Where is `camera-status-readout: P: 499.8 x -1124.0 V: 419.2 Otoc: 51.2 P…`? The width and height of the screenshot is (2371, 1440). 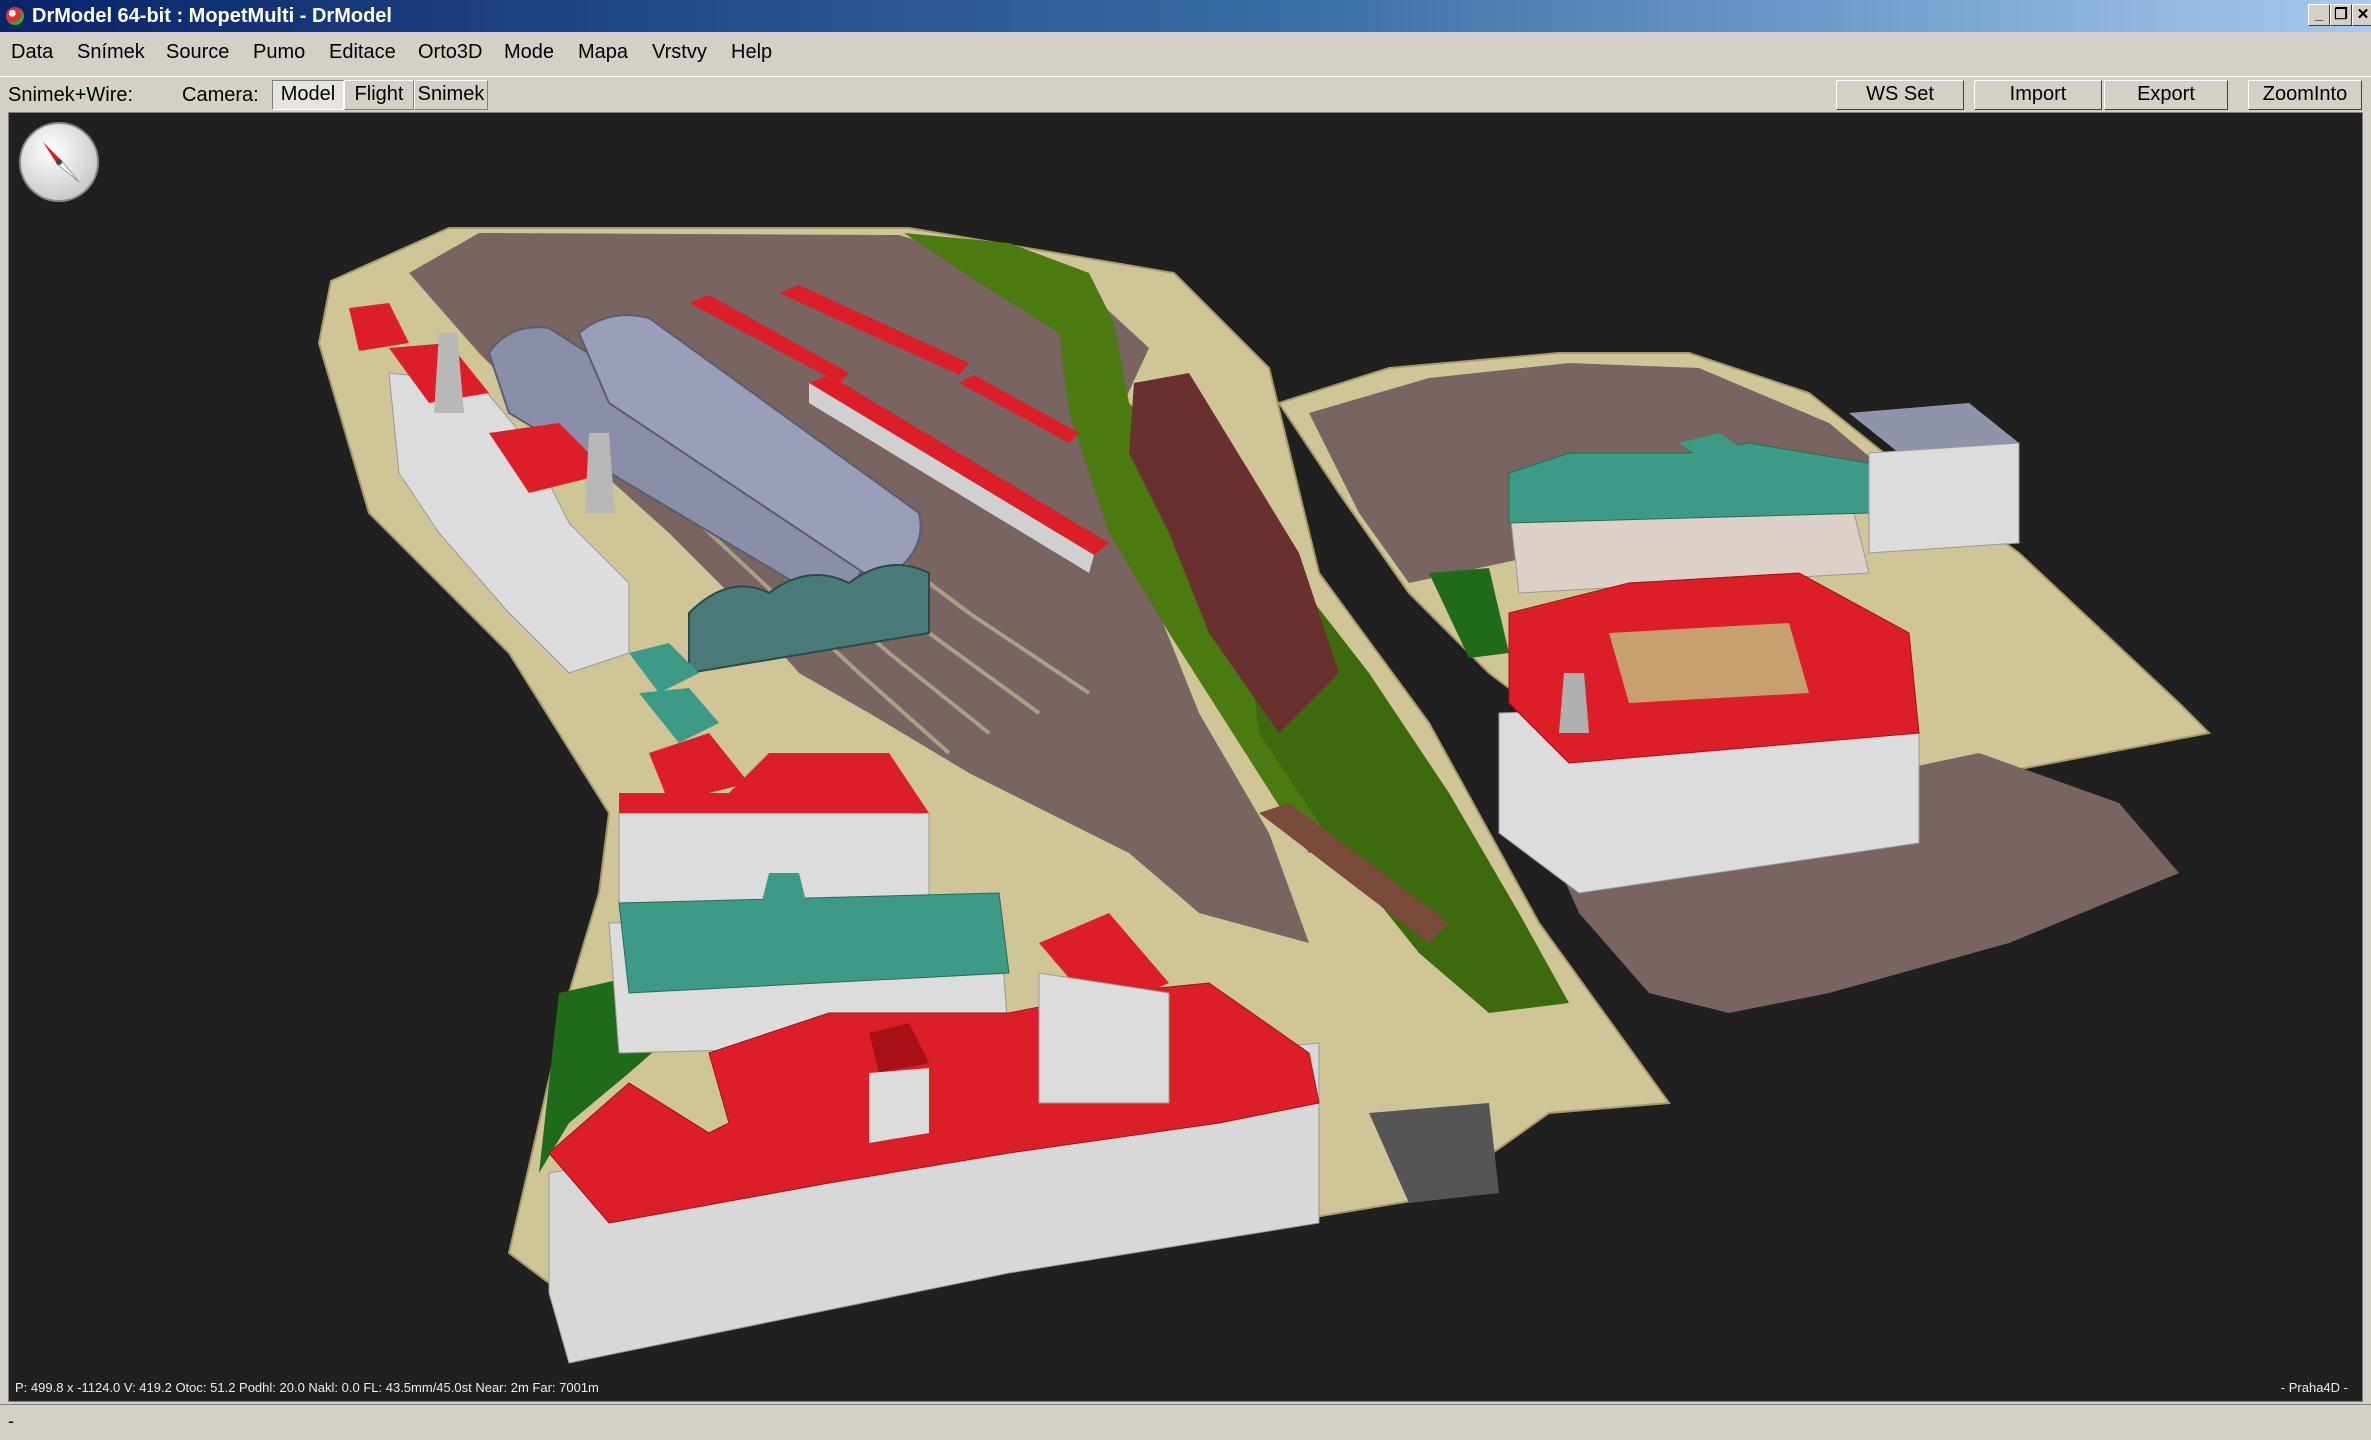
camera-status-readout: P: 499.8 x -1124.0 V: 419.2 Otoc: 51.2 P… is located at coordinates (307, 1387).